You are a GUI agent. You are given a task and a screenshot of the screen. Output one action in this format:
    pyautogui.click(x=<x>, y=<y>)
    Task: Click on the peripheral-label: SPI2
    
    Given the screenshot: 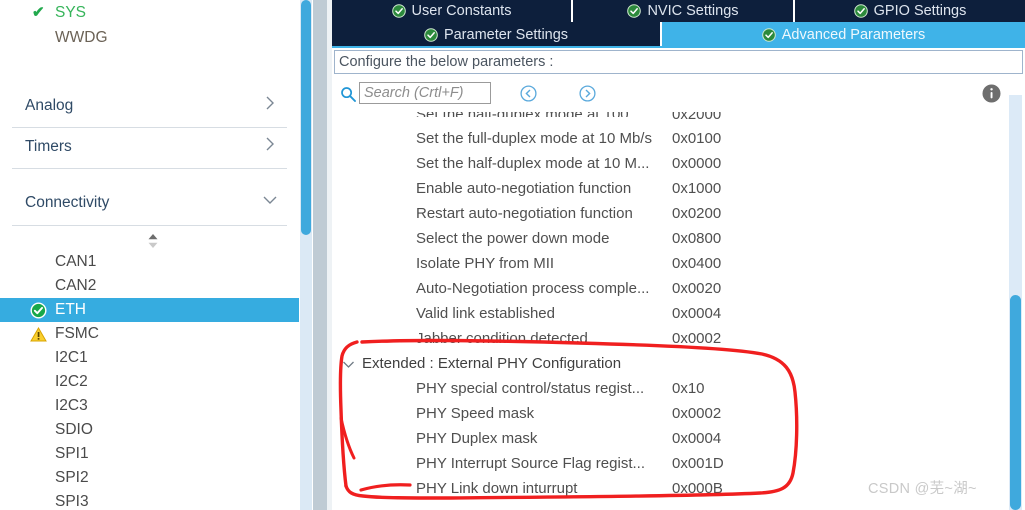 What is the action you would take?
    pyautogui.click(x=72, y=477)
    